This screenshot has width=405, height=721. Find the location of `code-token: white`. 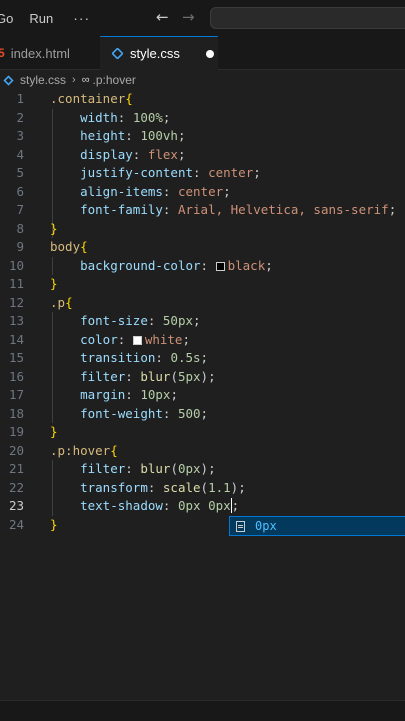

code-token: white is located at coordinates (163, 339).